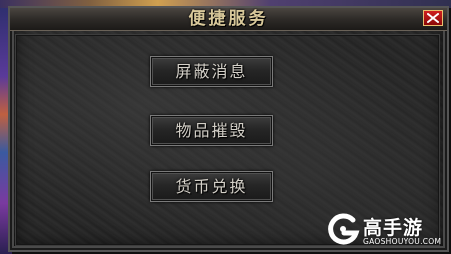  I want to click on dialog-title: 便捷服务, so click(228, 19).